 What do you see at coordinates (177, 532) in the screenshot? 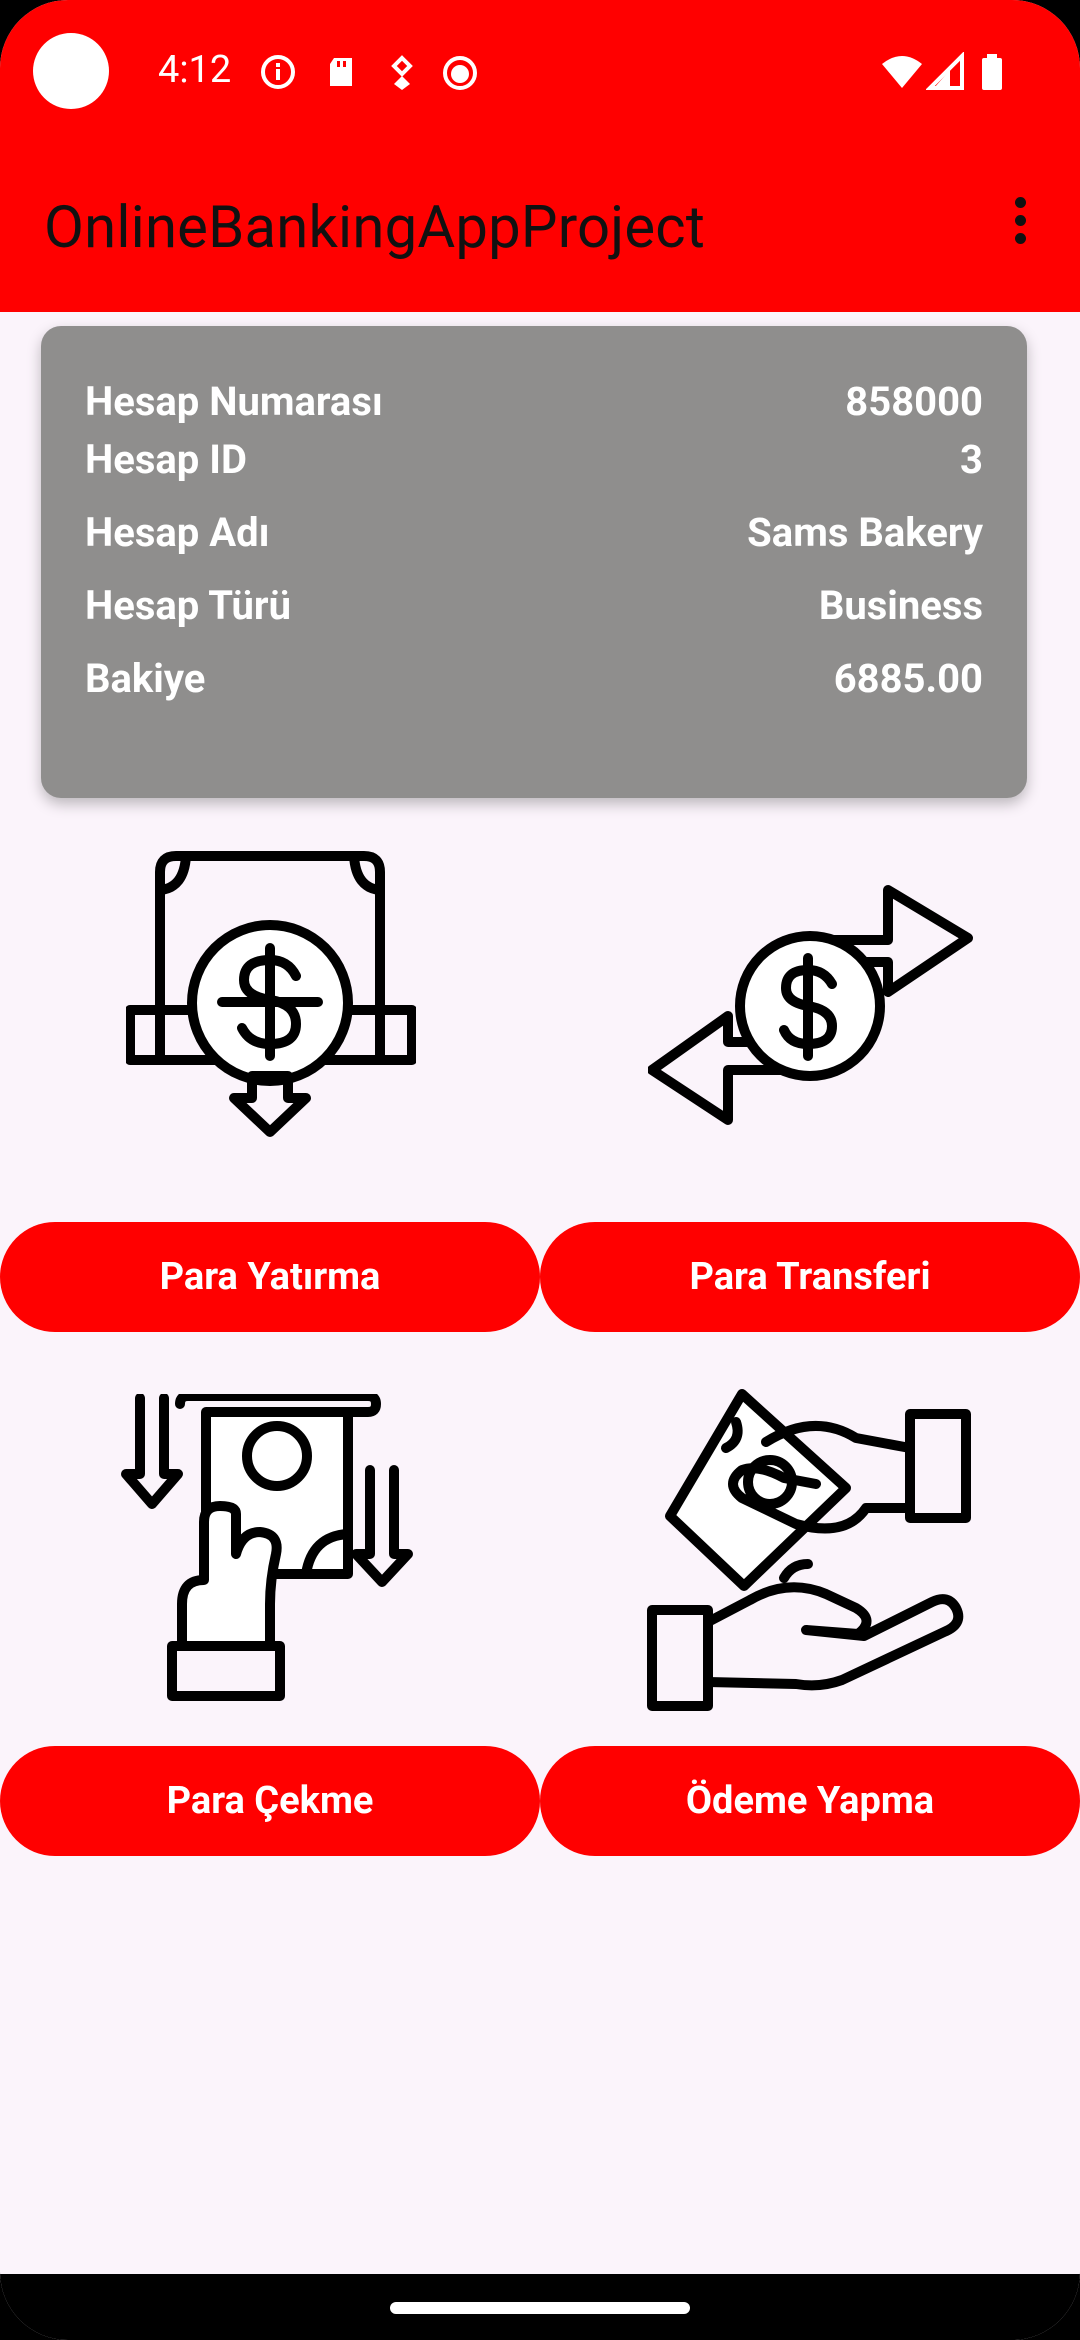
I see `account-name-label: Hesap Adı` at bounding box center [177, 532].